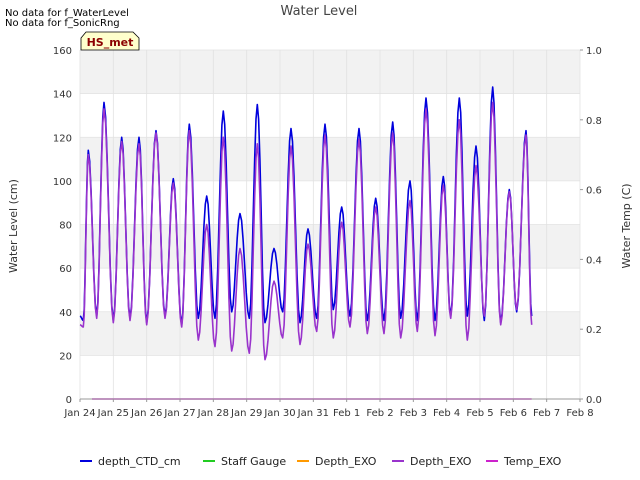 Image resolution: width=640 pixels, height=480 pixels. What do you see at coordinates (594, 191) in the screenshot?
I see `y2-tick-label: 0.6` at bounding box center [594, 191].